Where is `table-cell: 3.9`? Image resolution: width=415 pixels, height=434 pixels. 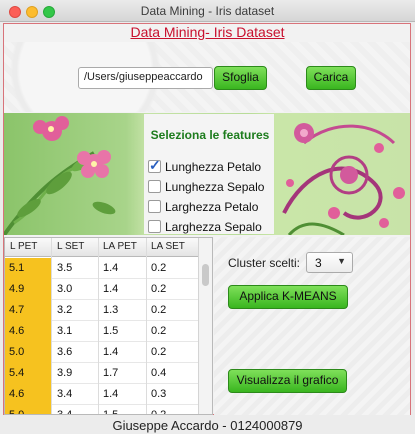
table-cell: 3.9 is located at coordinates (65, 373).